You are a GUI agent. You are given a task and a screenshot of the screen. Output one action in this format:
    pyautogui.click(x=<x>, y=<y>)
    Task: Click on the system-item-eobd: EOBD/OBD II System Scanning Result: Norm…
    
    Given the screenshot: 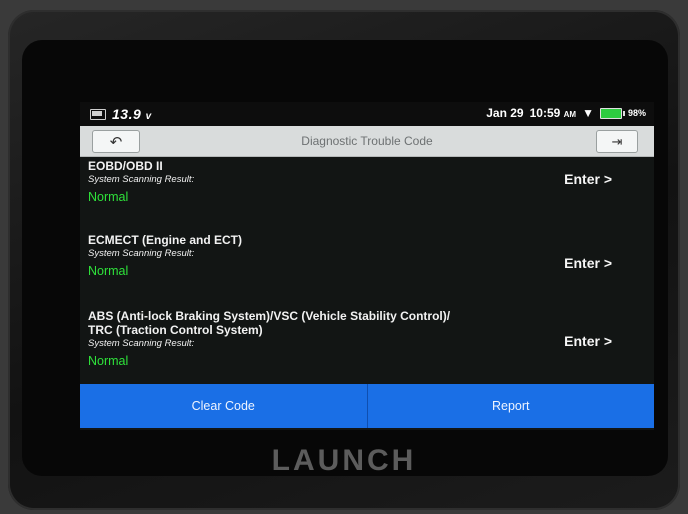 What is the action you would take?
    pyautogui.click(x=367, y=194)
    